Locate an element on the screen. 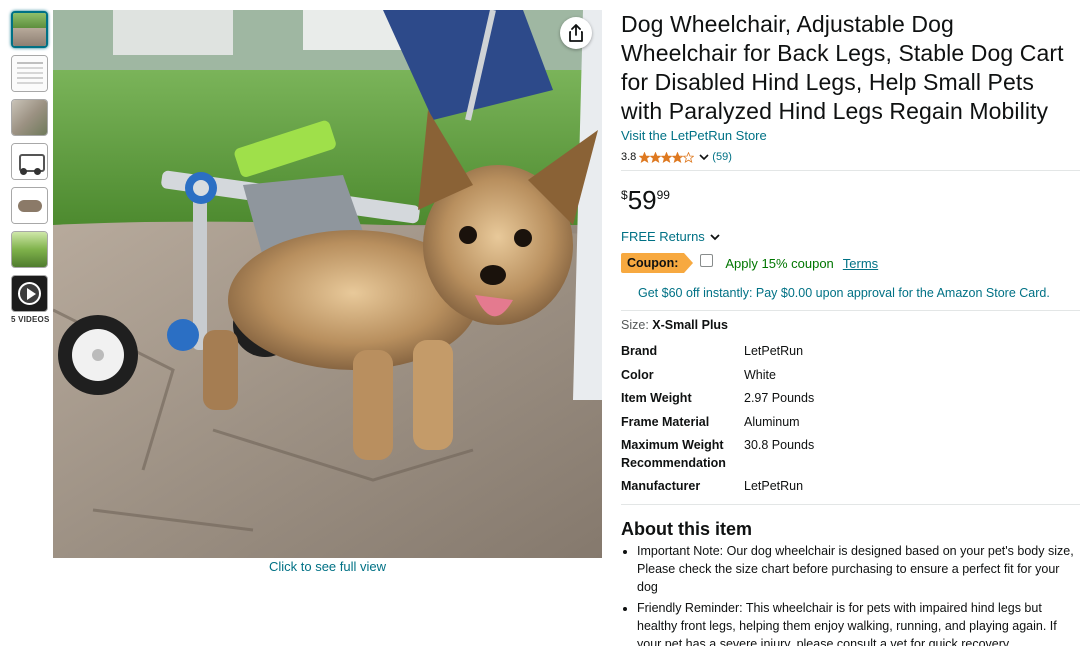 This screenshot has width=1080, height=646. coupon-checkbox is located at coordinates (707, 260).